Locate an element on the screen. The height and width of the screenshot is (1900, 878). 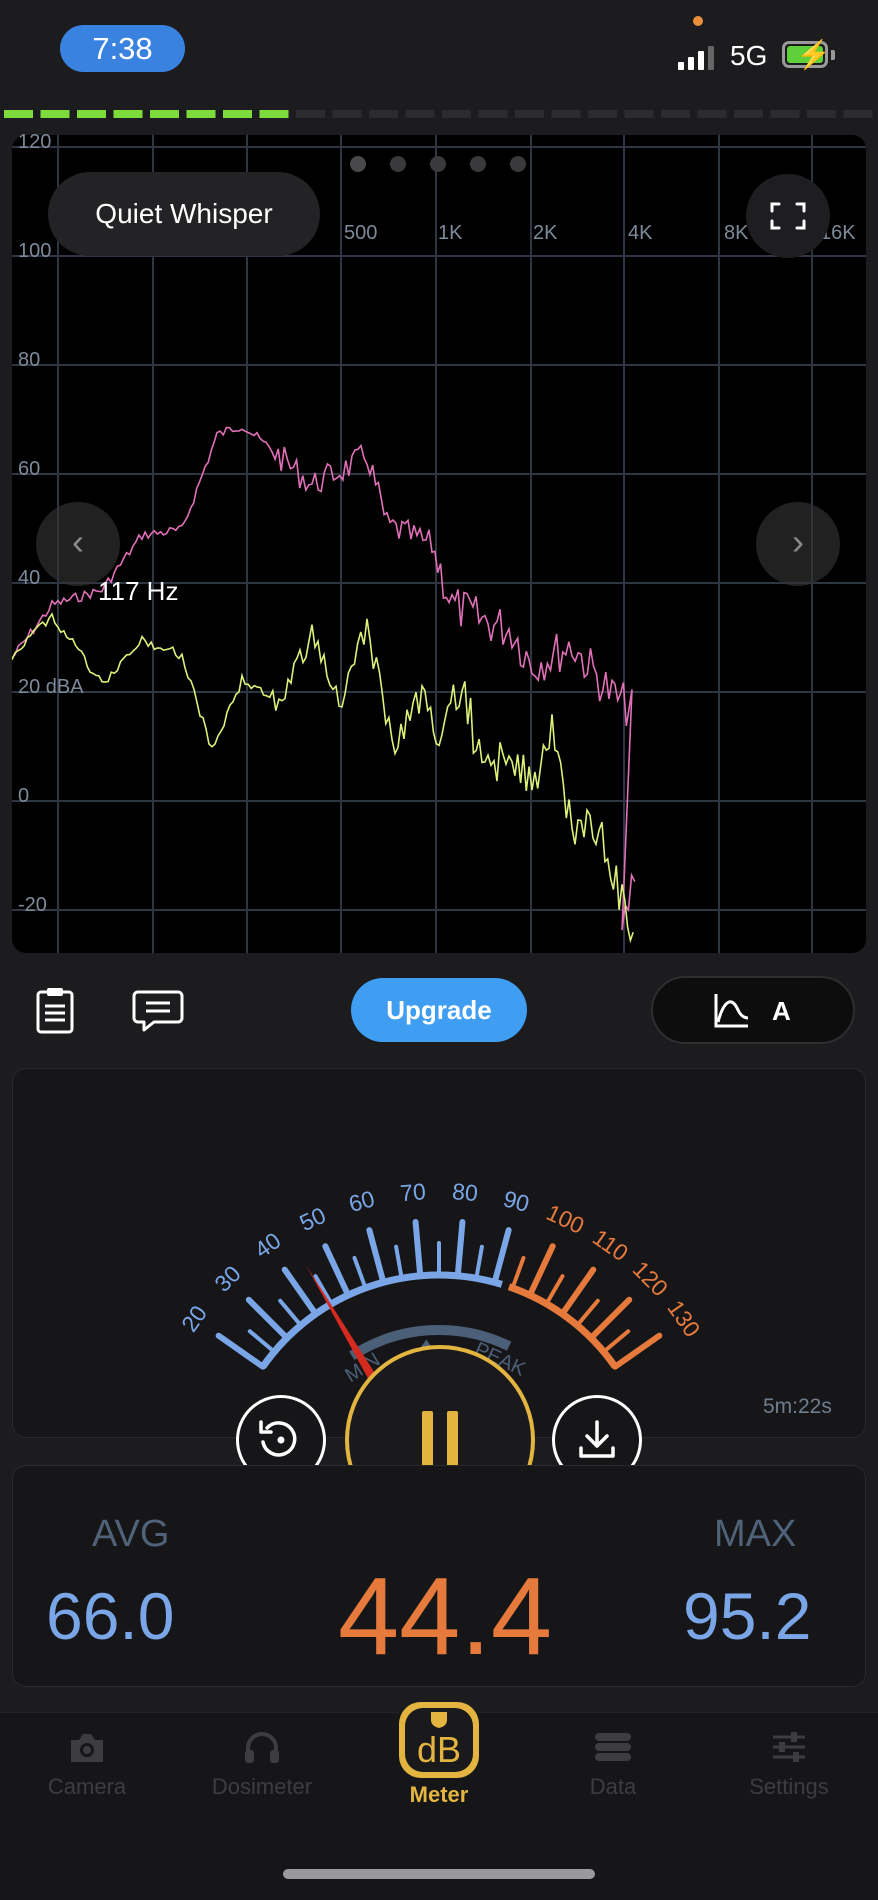
clipboard-icon is located at coordinates (55, 1011).